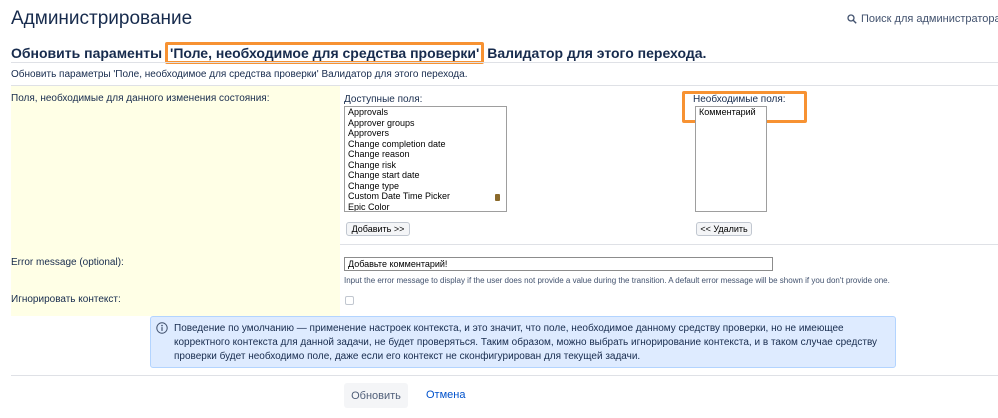 The image size is (998, 418). I want to click on list-item: Change completion date, so click(425, 144).